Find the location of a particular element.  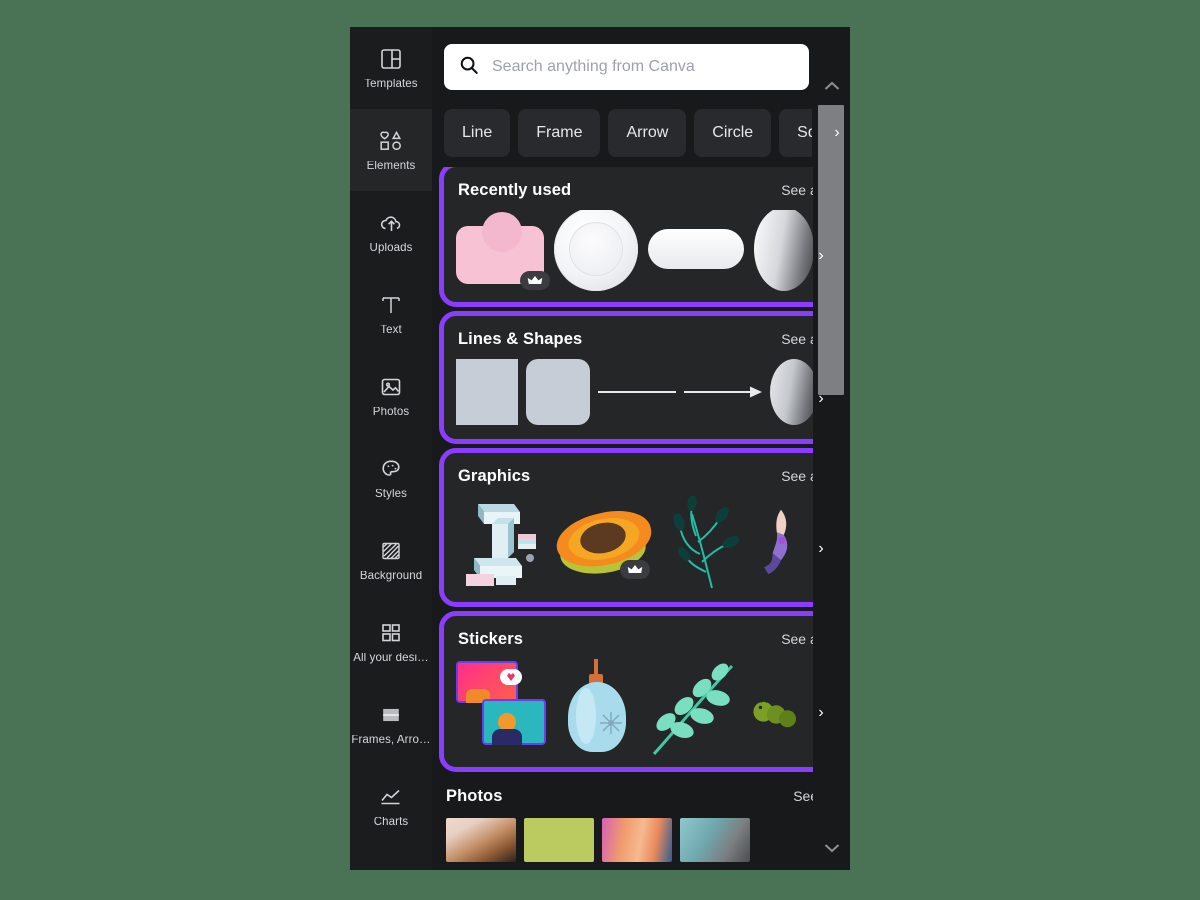

sidebar-item-uploads: Uploads is located at coordinates (391, 232).